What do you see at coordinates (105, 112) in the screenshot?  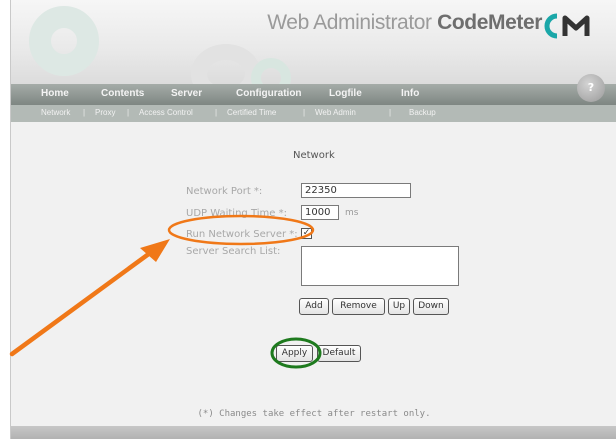 I see `subnav-proxy: Proxy` at bounding box center [105, 112].